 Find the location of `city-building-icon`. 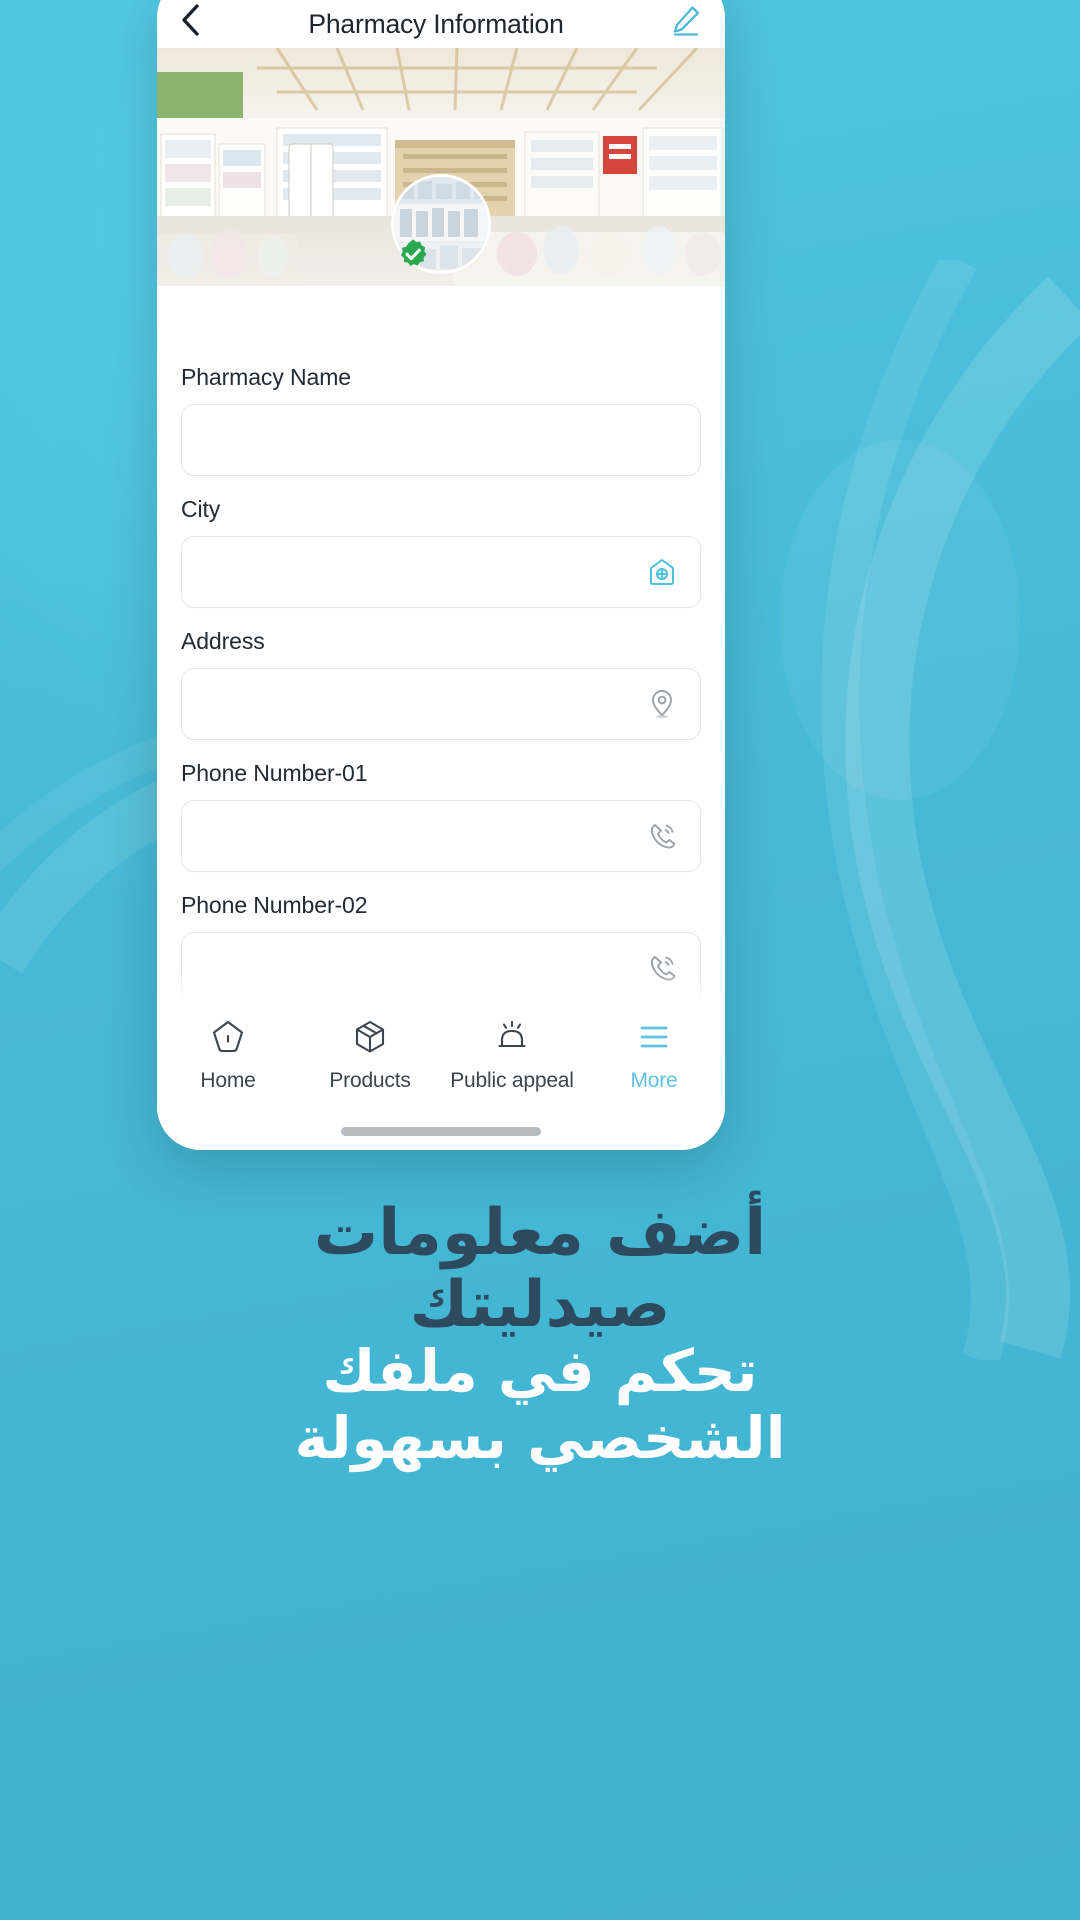

city-building-icon is located at coordinates (662, 572).